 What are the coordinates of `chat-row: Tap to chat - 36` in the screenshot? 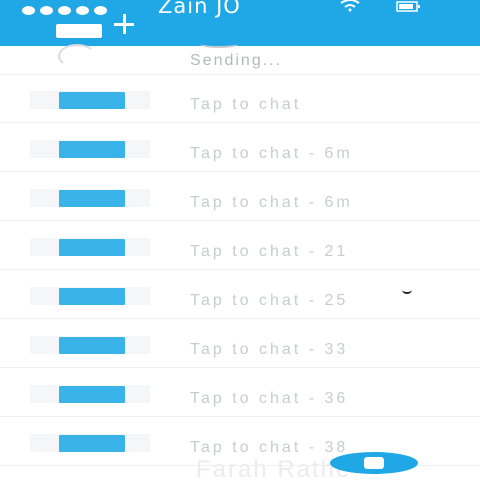 It's located at (240, 392).